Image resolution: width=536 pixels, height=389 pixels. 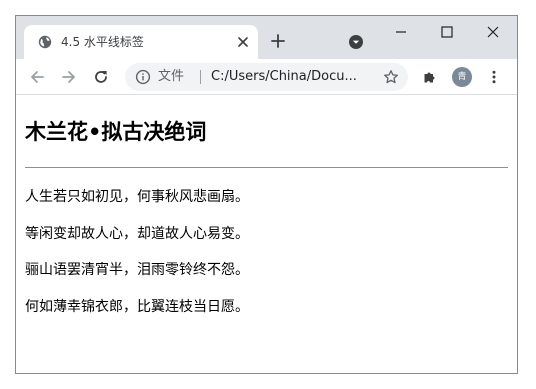 I want to click on maximize-button, so click(x=447, y=32).